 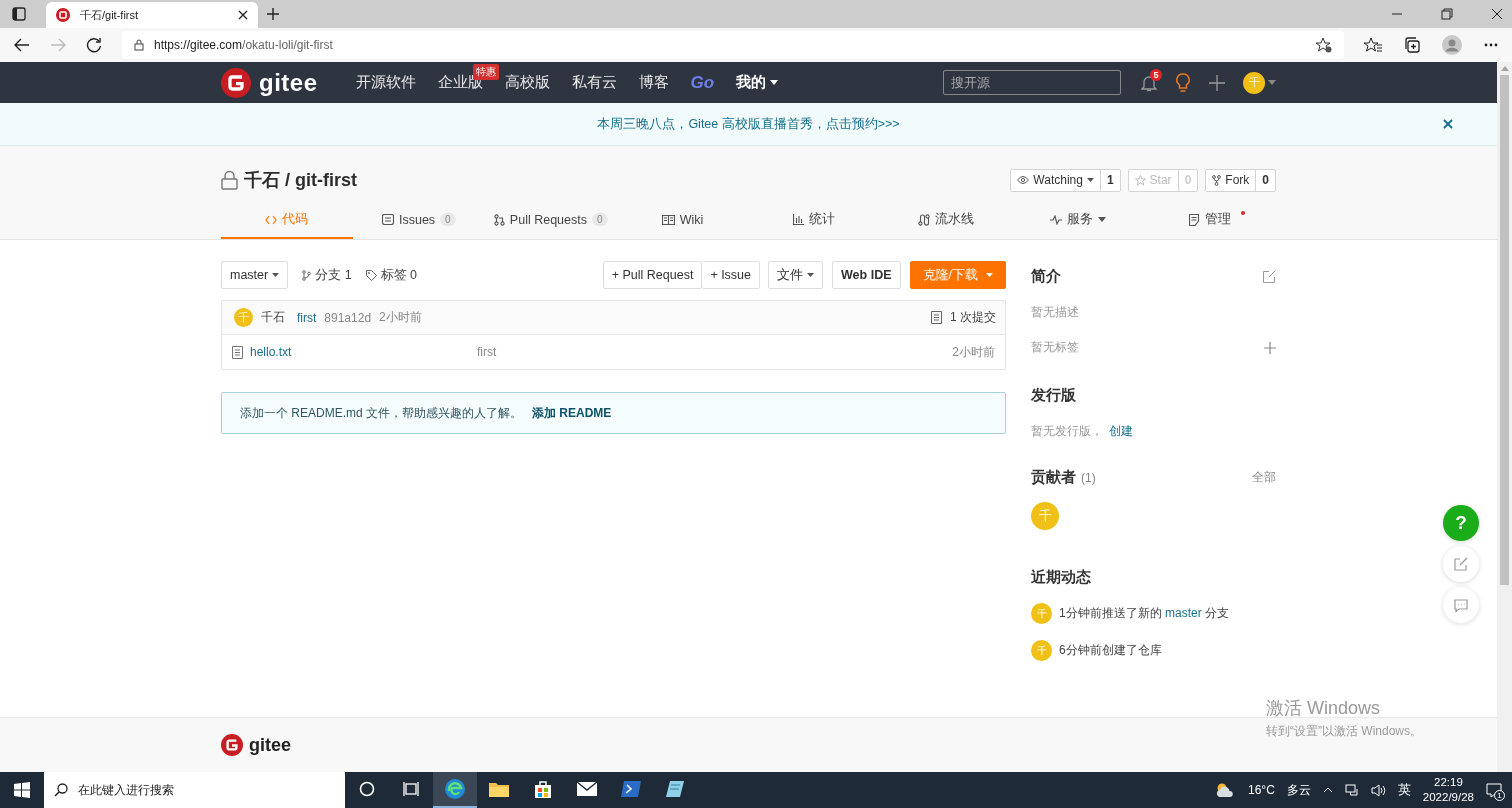 What do you see at coordinates (1378, 790) in the screenshot?
I see `speaker-icon` at bounding box center [1378, 790].